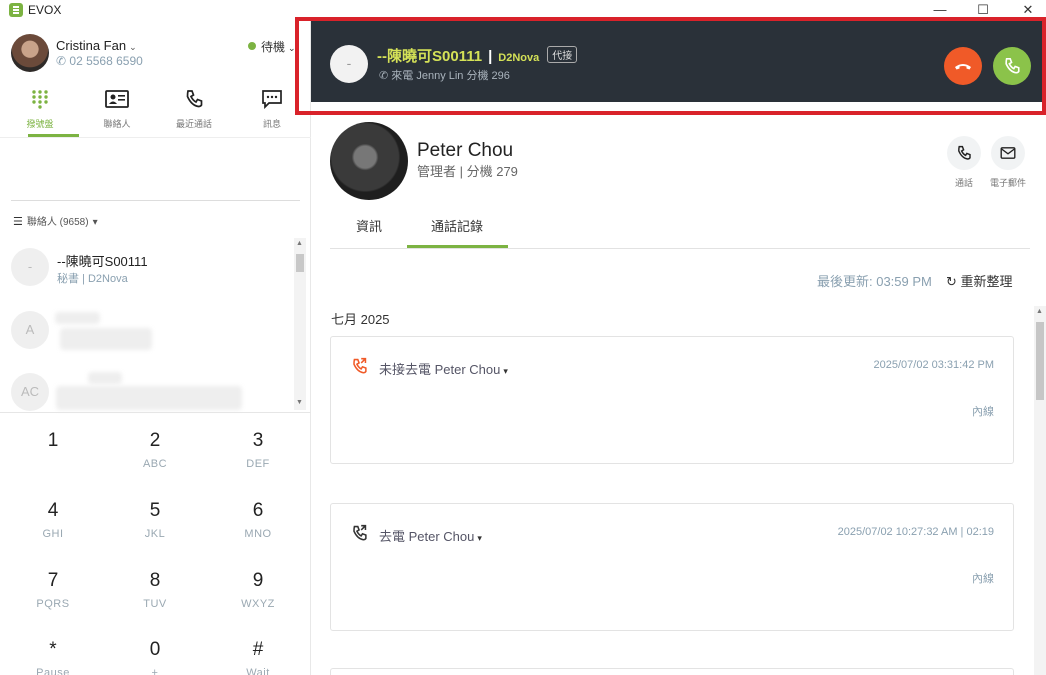  What do you see at coordinates (467, 171) in the screenshot?
I see `contact-detail-role: 管理者 | 分機 279` at bounding box center [467, 171].